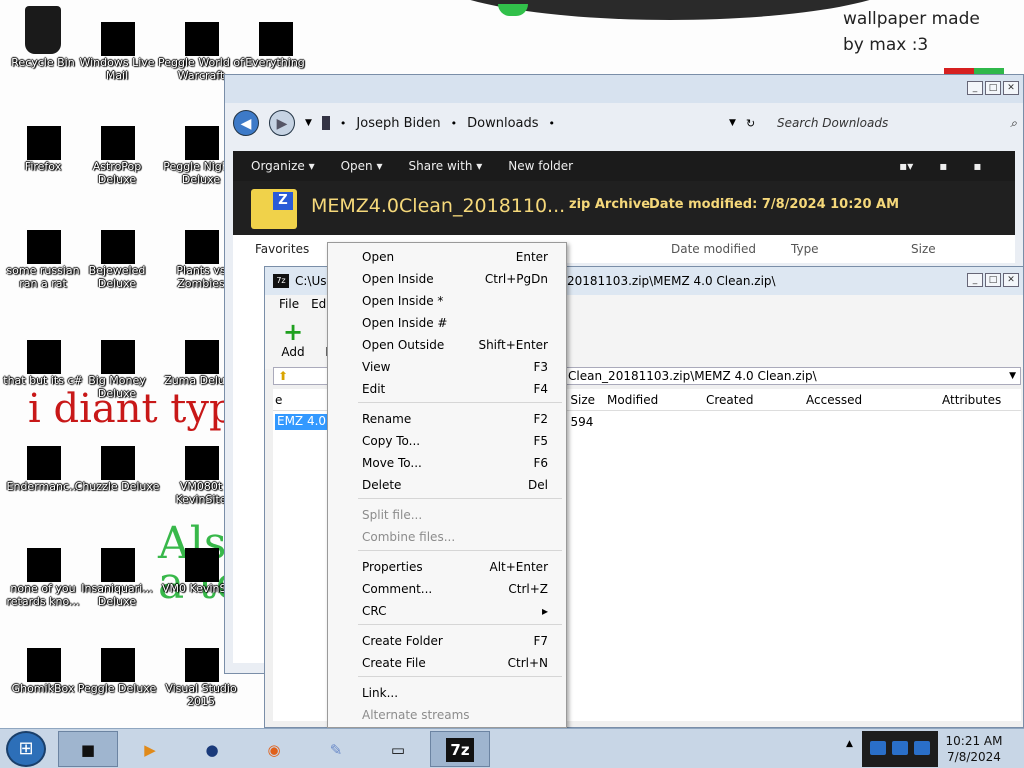 Image resolution: width=1024 pixels, height=768 pixels. I want to click on 7zip-title-tail: 20181103.zip\MEMZ 4.0 Clean.zip\, so click(671, 281).